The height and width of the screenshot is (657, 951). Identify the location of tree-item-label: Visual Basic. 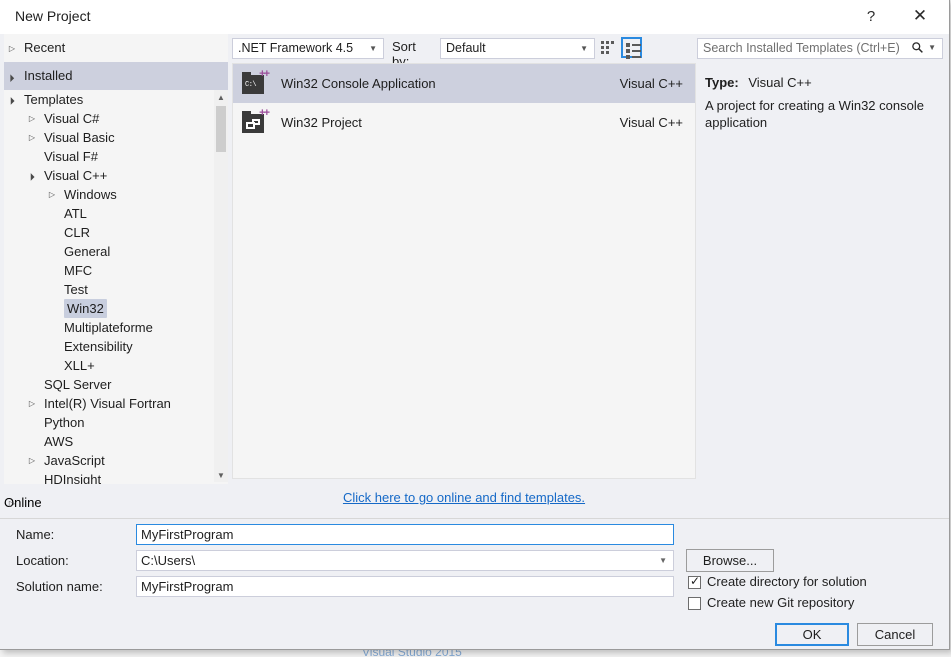
(79, 137).